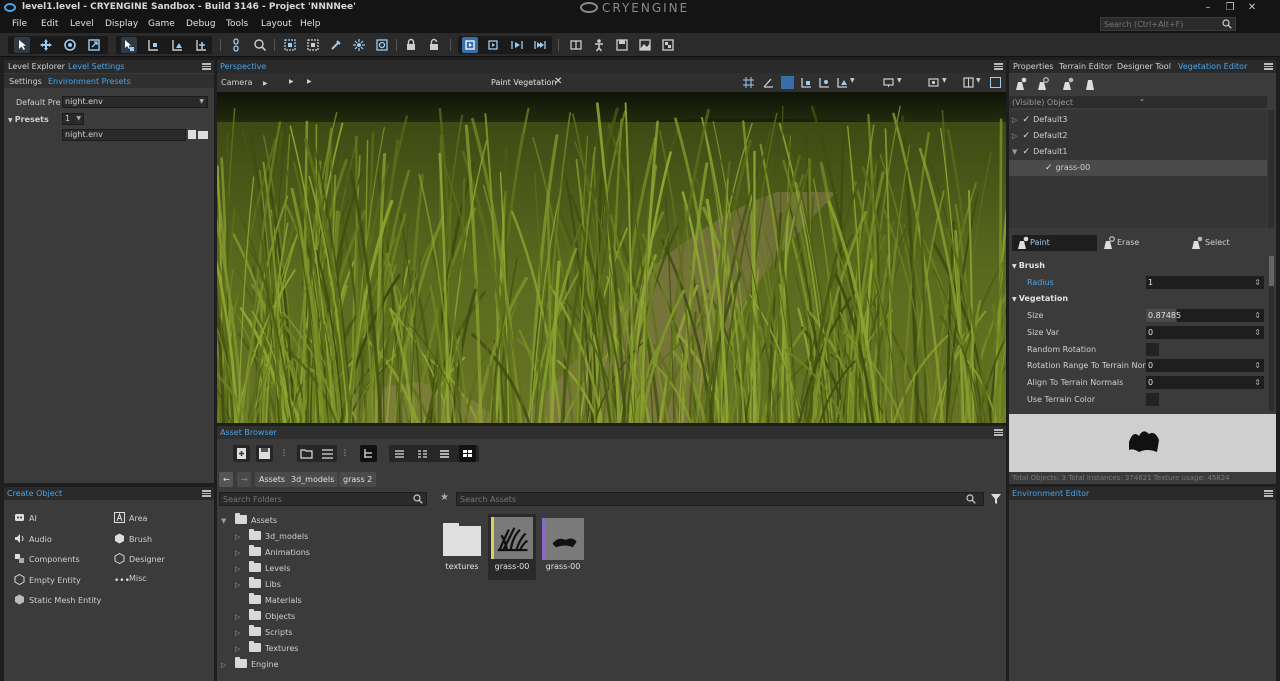 The height and width of the screenshot is (681, 1280). I want to click on new-asset-icon, so click(241, 453).